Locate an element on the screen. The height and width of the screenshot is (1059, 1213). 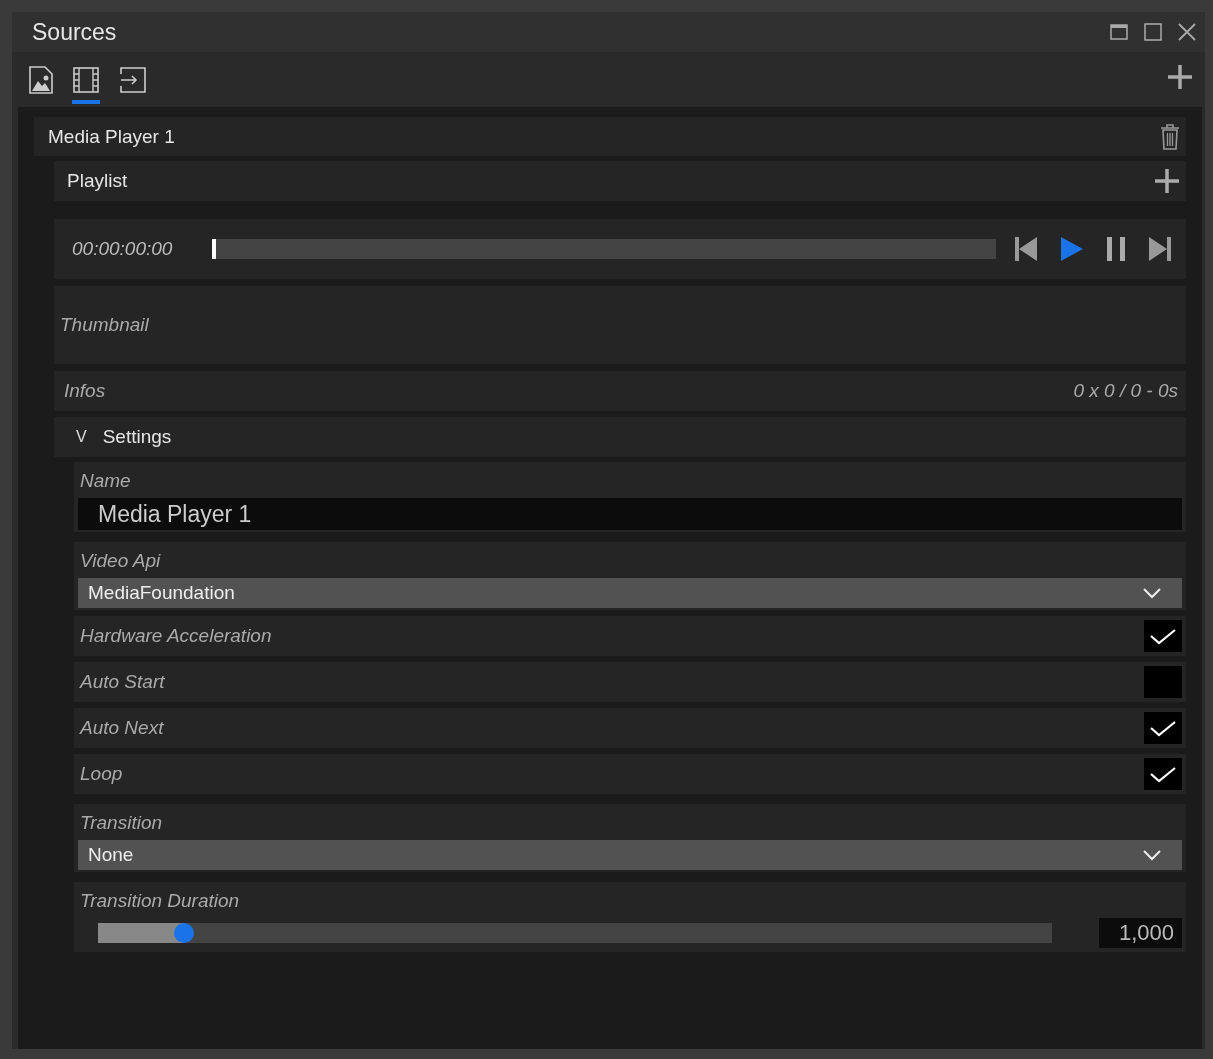
field-label: Hardware Acceleration is located at coordinates (176, 636).